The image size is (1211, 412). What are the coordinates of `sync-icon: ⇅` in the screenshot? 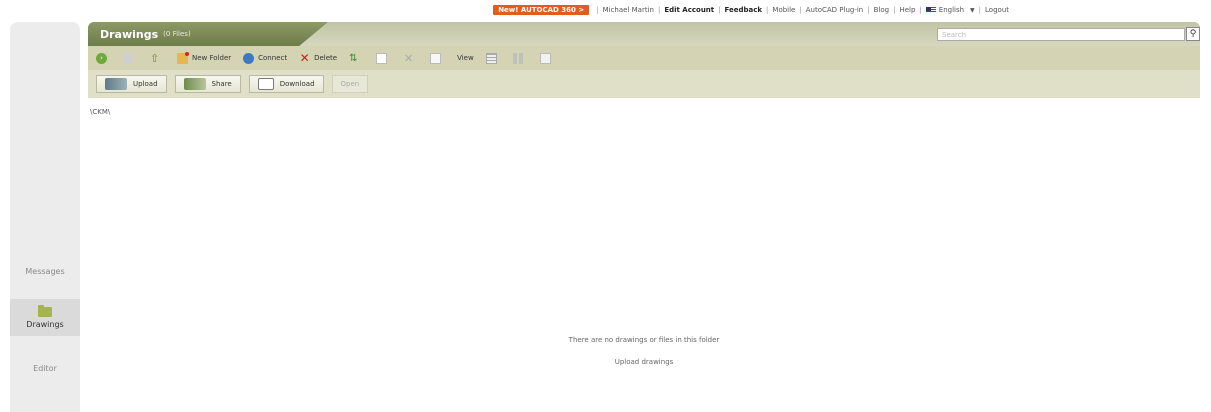 It's located at (353, 58).